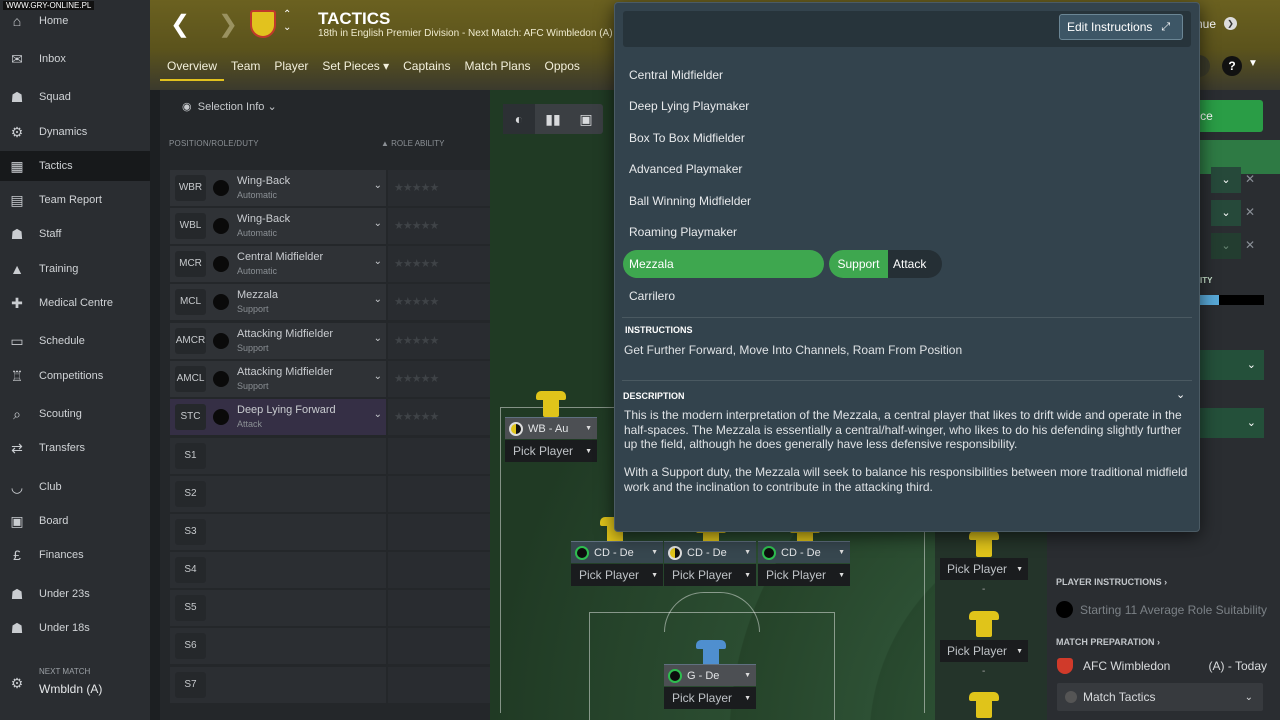 The width and height of the screenshot is (1280, 720). Describe the element at coordinates (413, 143) in the screenshot. I see `role-ability-header: ▲ ROLE ABILITY` at that location.